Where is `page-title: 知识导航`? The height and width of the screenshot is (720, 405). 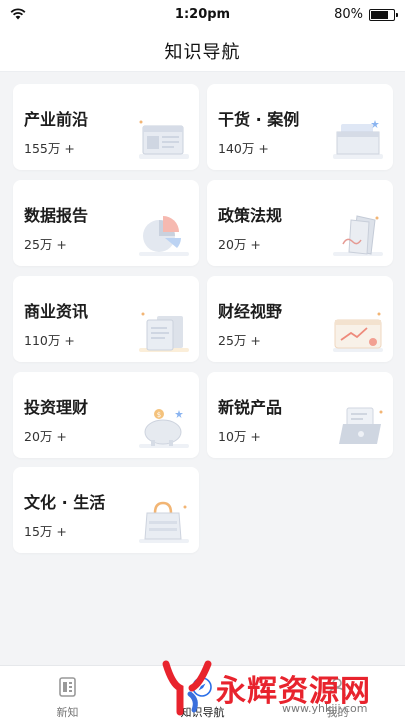 page-title: 知识导航 is located at coordinates (202, 52).